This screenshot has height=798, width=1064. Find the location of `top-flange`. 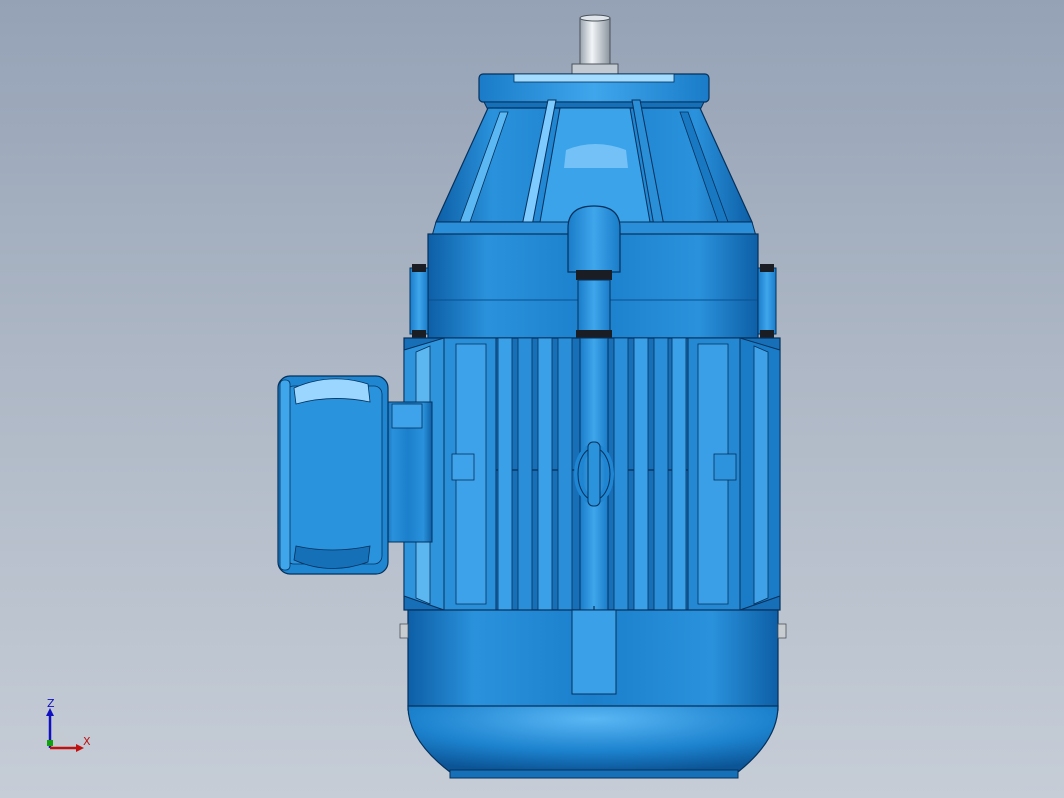

top-flange is located at coordinates (594, 92).